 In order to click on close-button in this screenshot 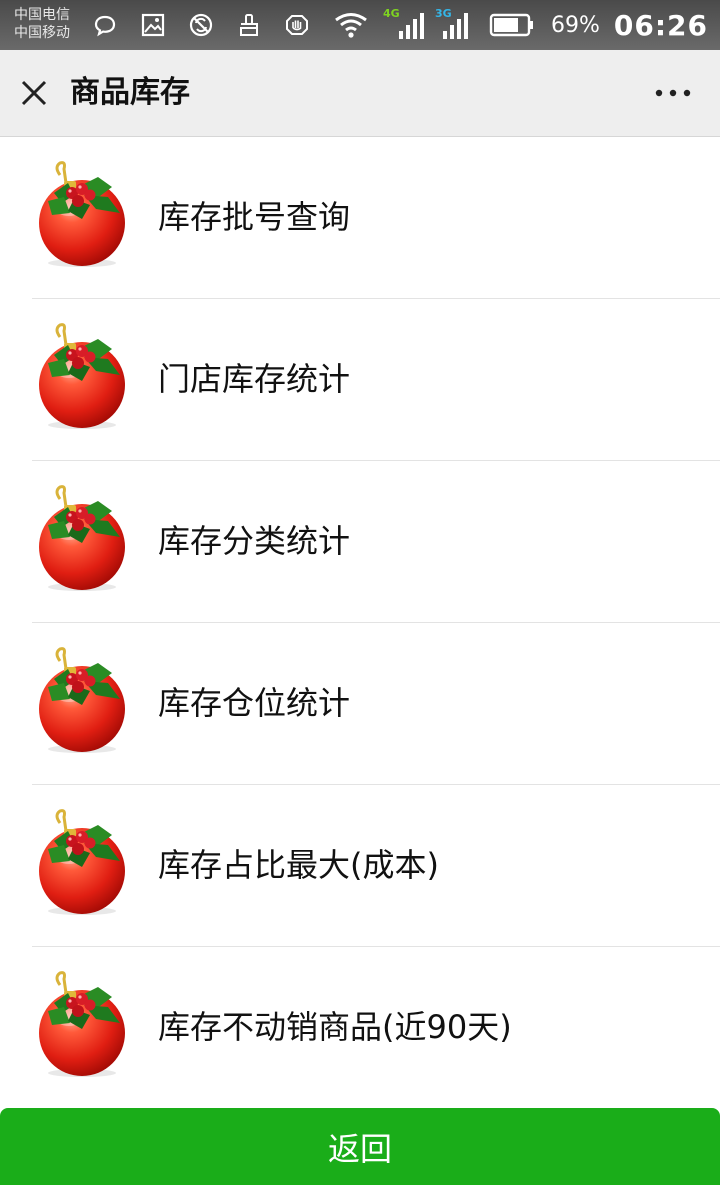, I will do `click(34, 93)`.